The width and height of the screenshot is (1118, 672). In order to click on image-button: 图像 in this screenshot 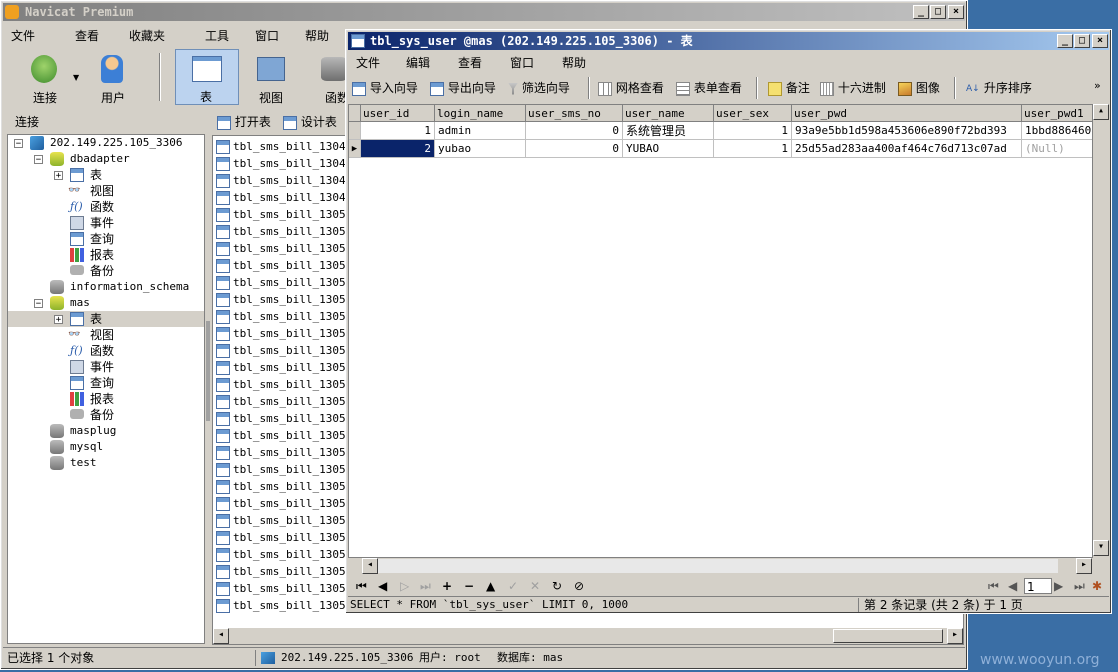, I will do `click(919, 88)`.